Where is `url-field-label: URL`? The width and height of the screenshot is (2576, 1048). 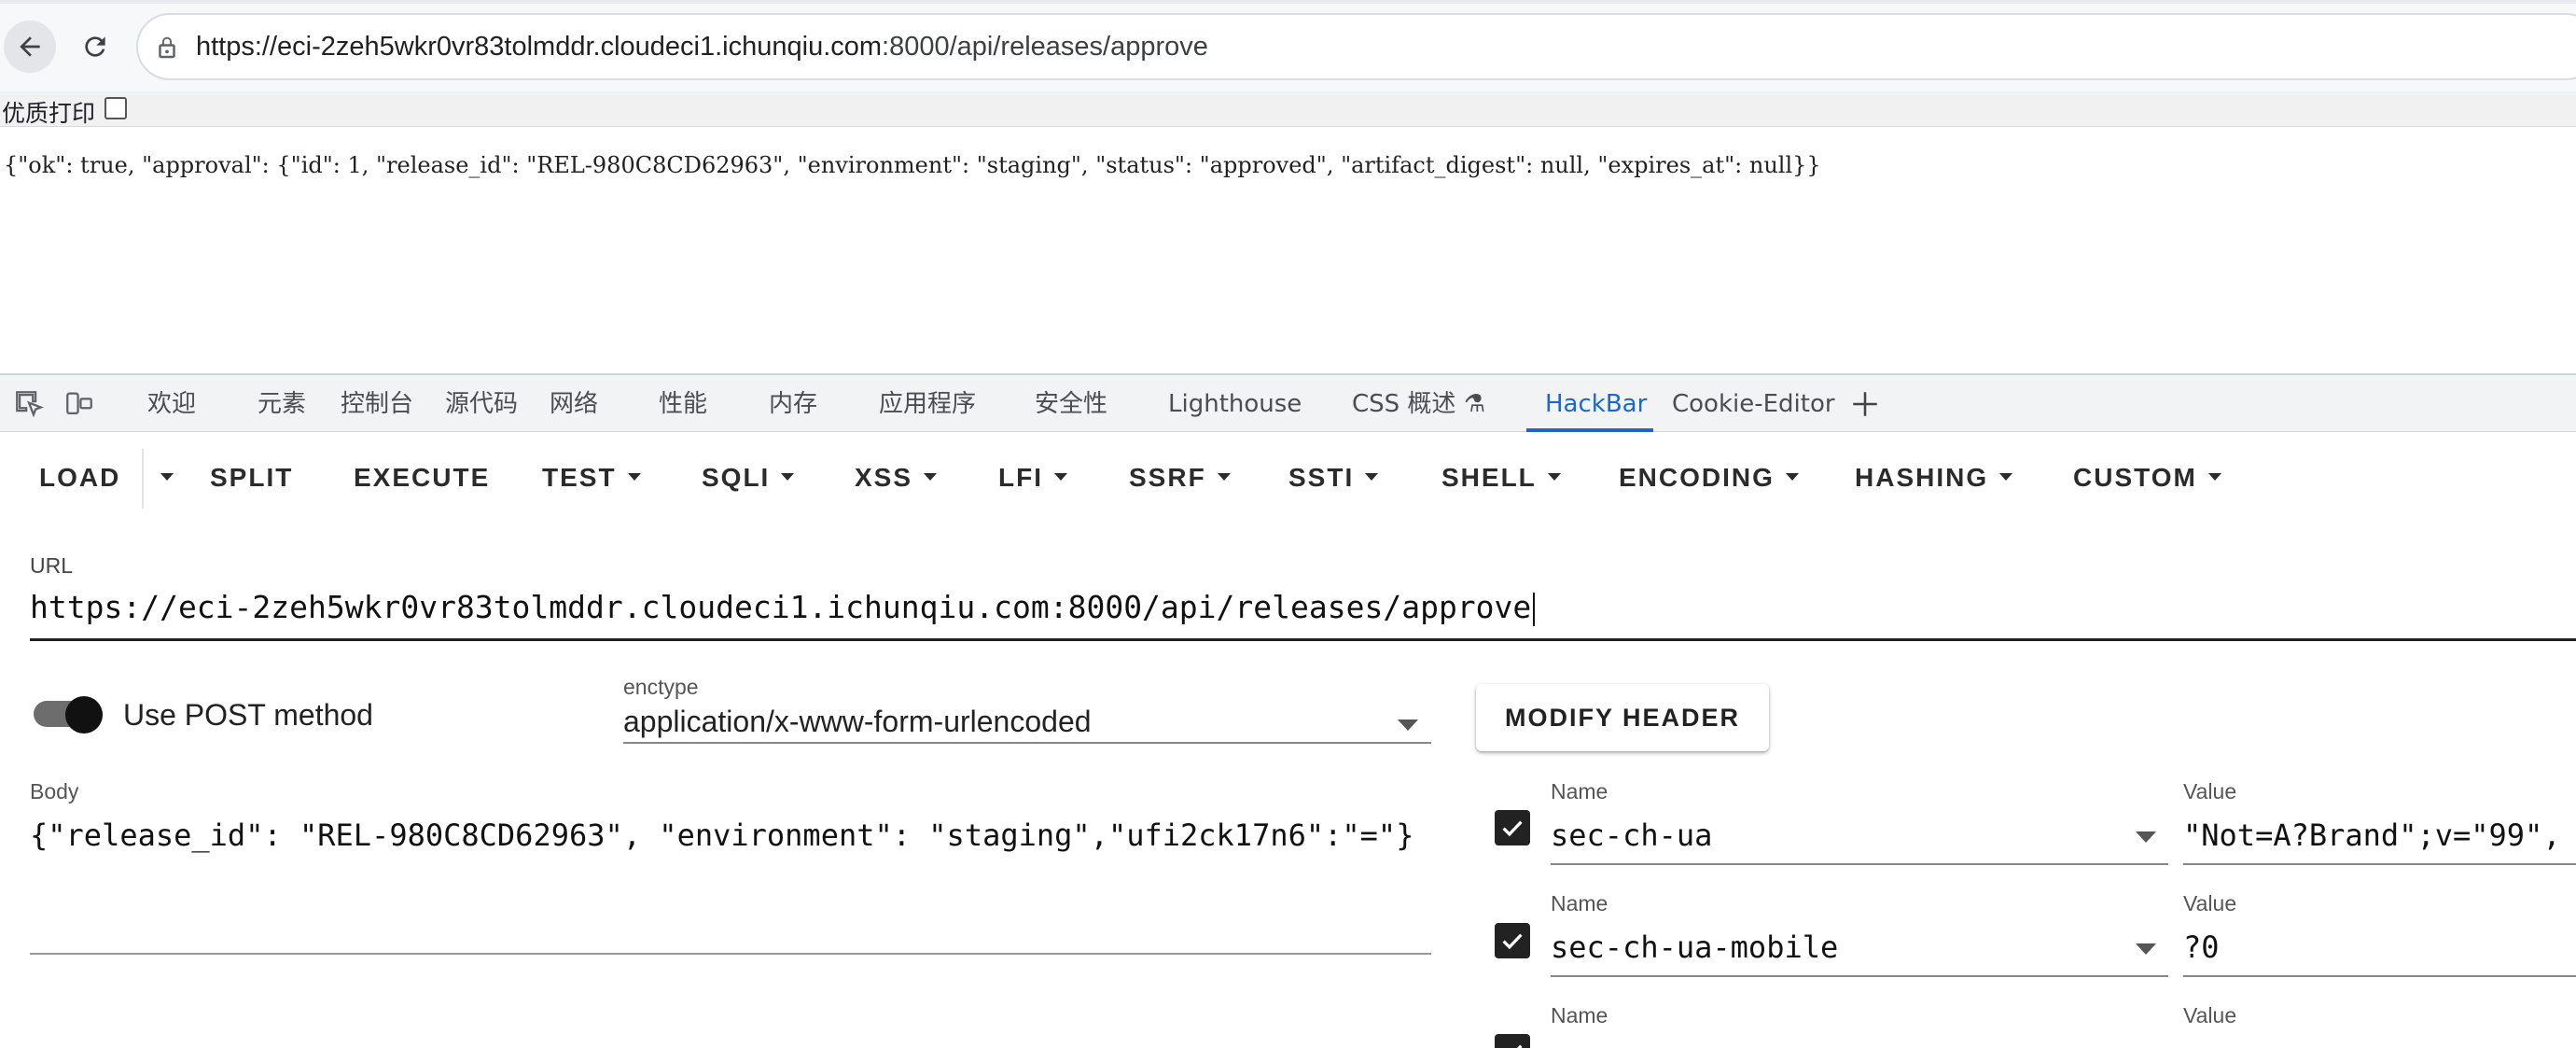
url-field-label: URL is located at coordinates (52, 565).